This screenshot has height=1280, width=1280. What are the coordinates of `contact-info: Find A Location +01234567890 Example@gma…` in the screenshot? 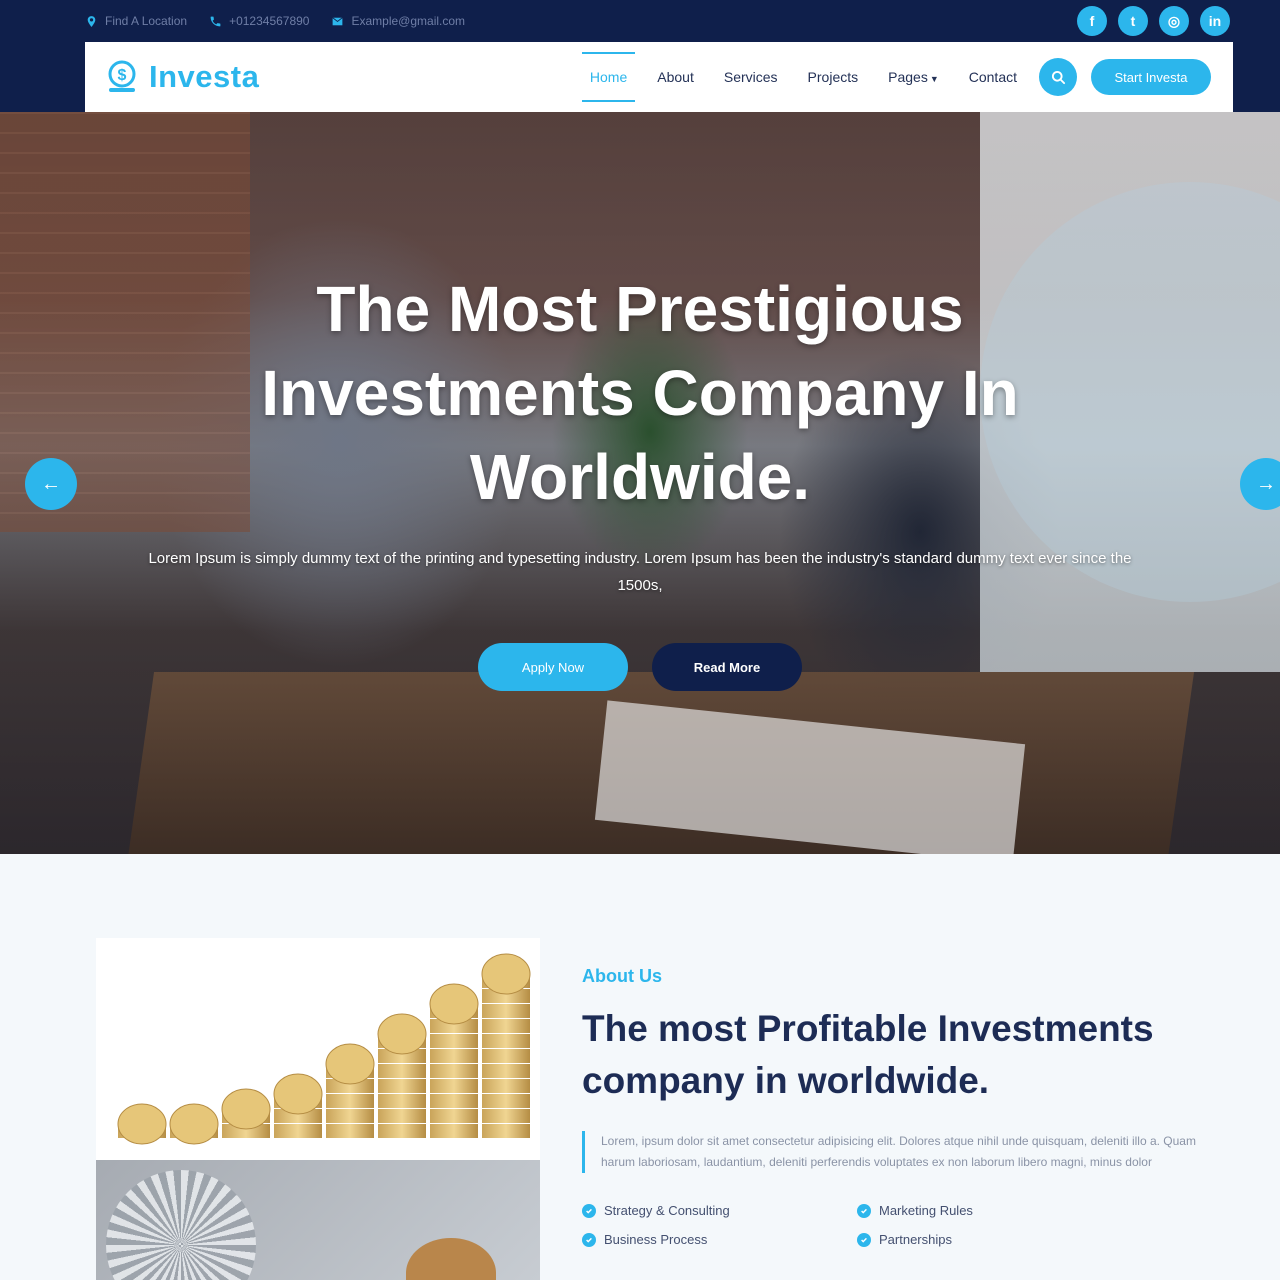 It's located at (275, 21).